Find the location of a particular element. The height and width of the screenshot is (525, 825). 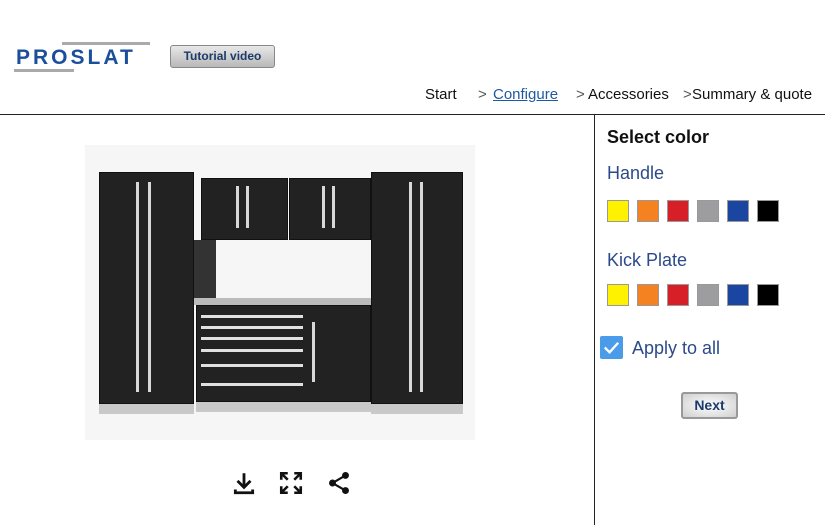

base-cabinet is located at coordinates (283, 353).